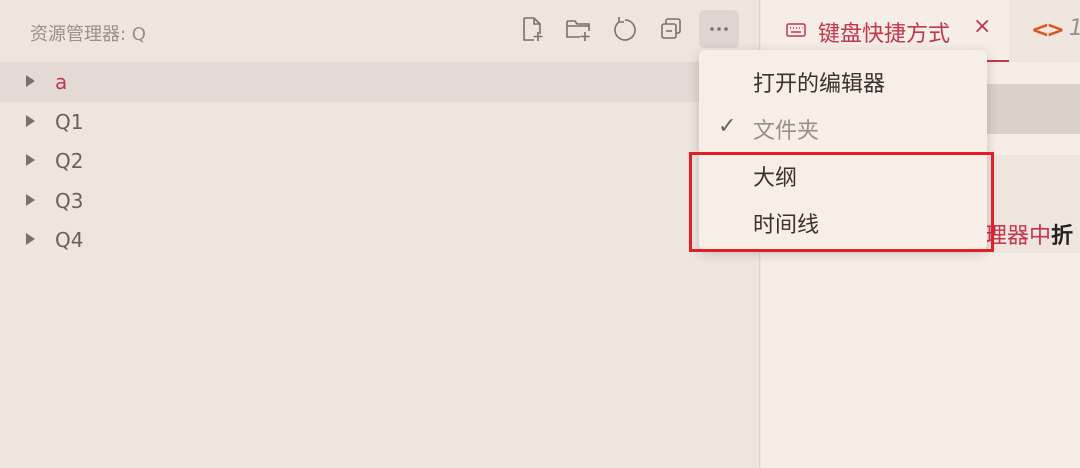 This screenshot has height=468, width=1080. What do you see at coordinates (69, 240) in the screenshot?
I see `tree-item-label: Q4` at bounding box center [69, 240].